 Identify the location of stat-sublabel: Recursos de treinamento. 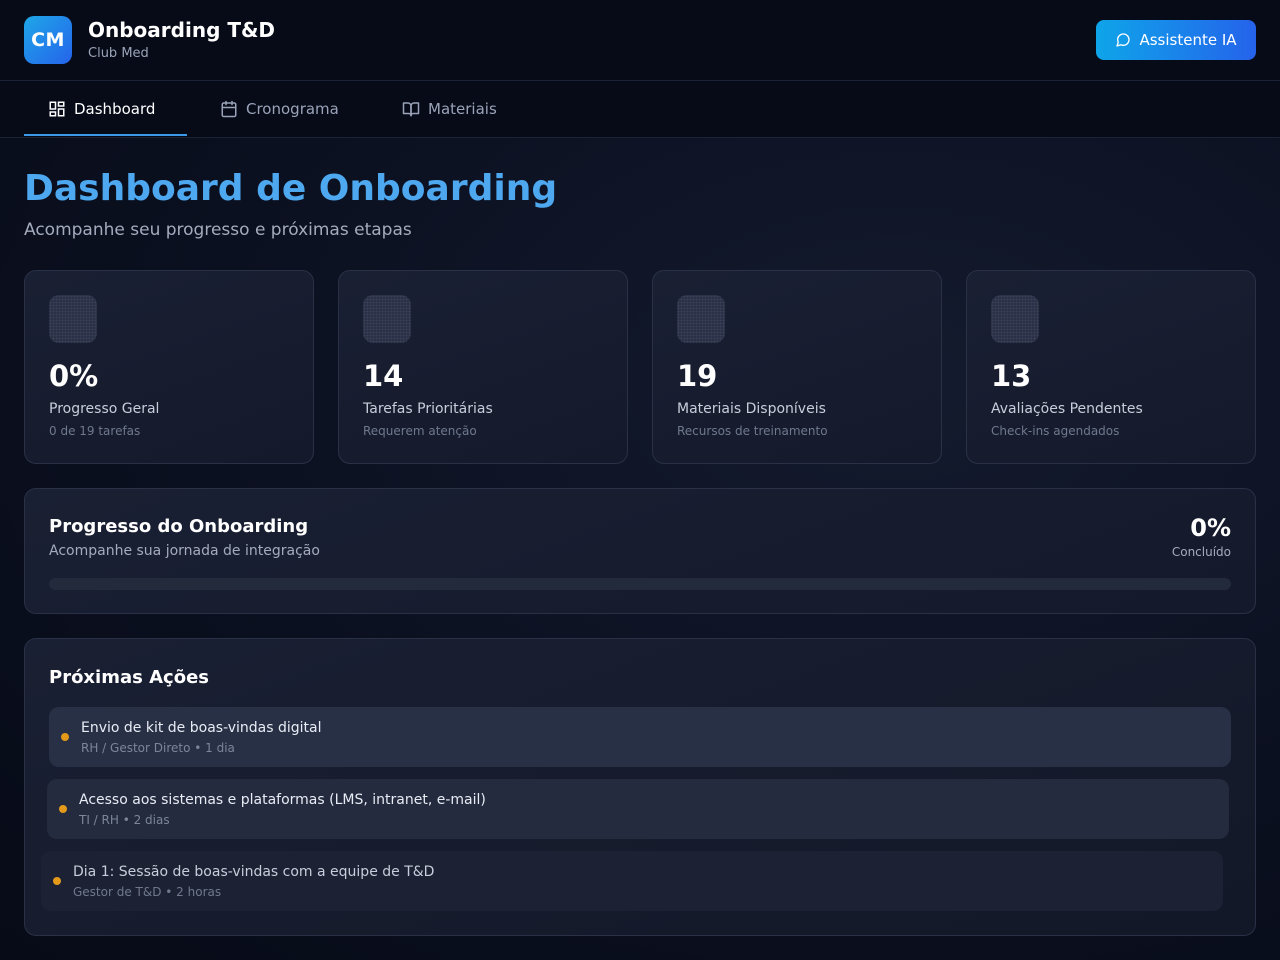
(752, 431).